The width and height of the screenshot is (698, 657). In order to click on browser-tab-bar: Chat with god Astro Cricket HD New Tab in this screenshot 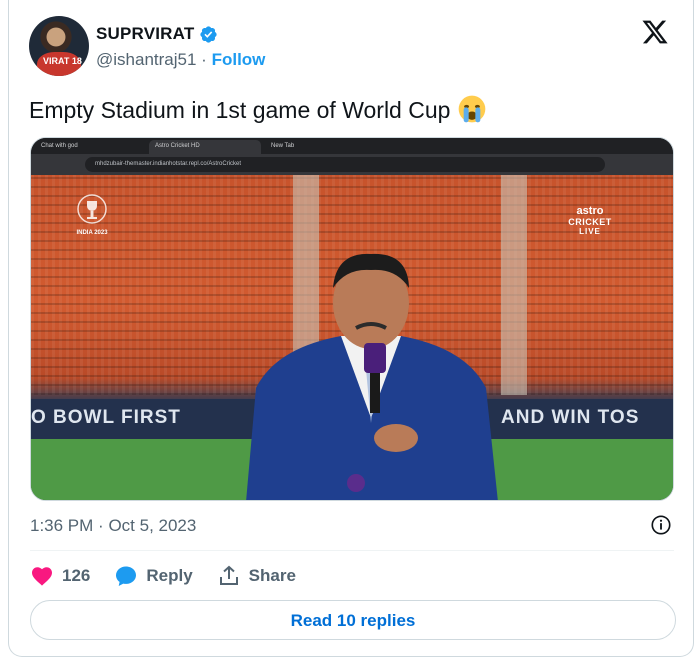, I will do `click(352, 146)`.